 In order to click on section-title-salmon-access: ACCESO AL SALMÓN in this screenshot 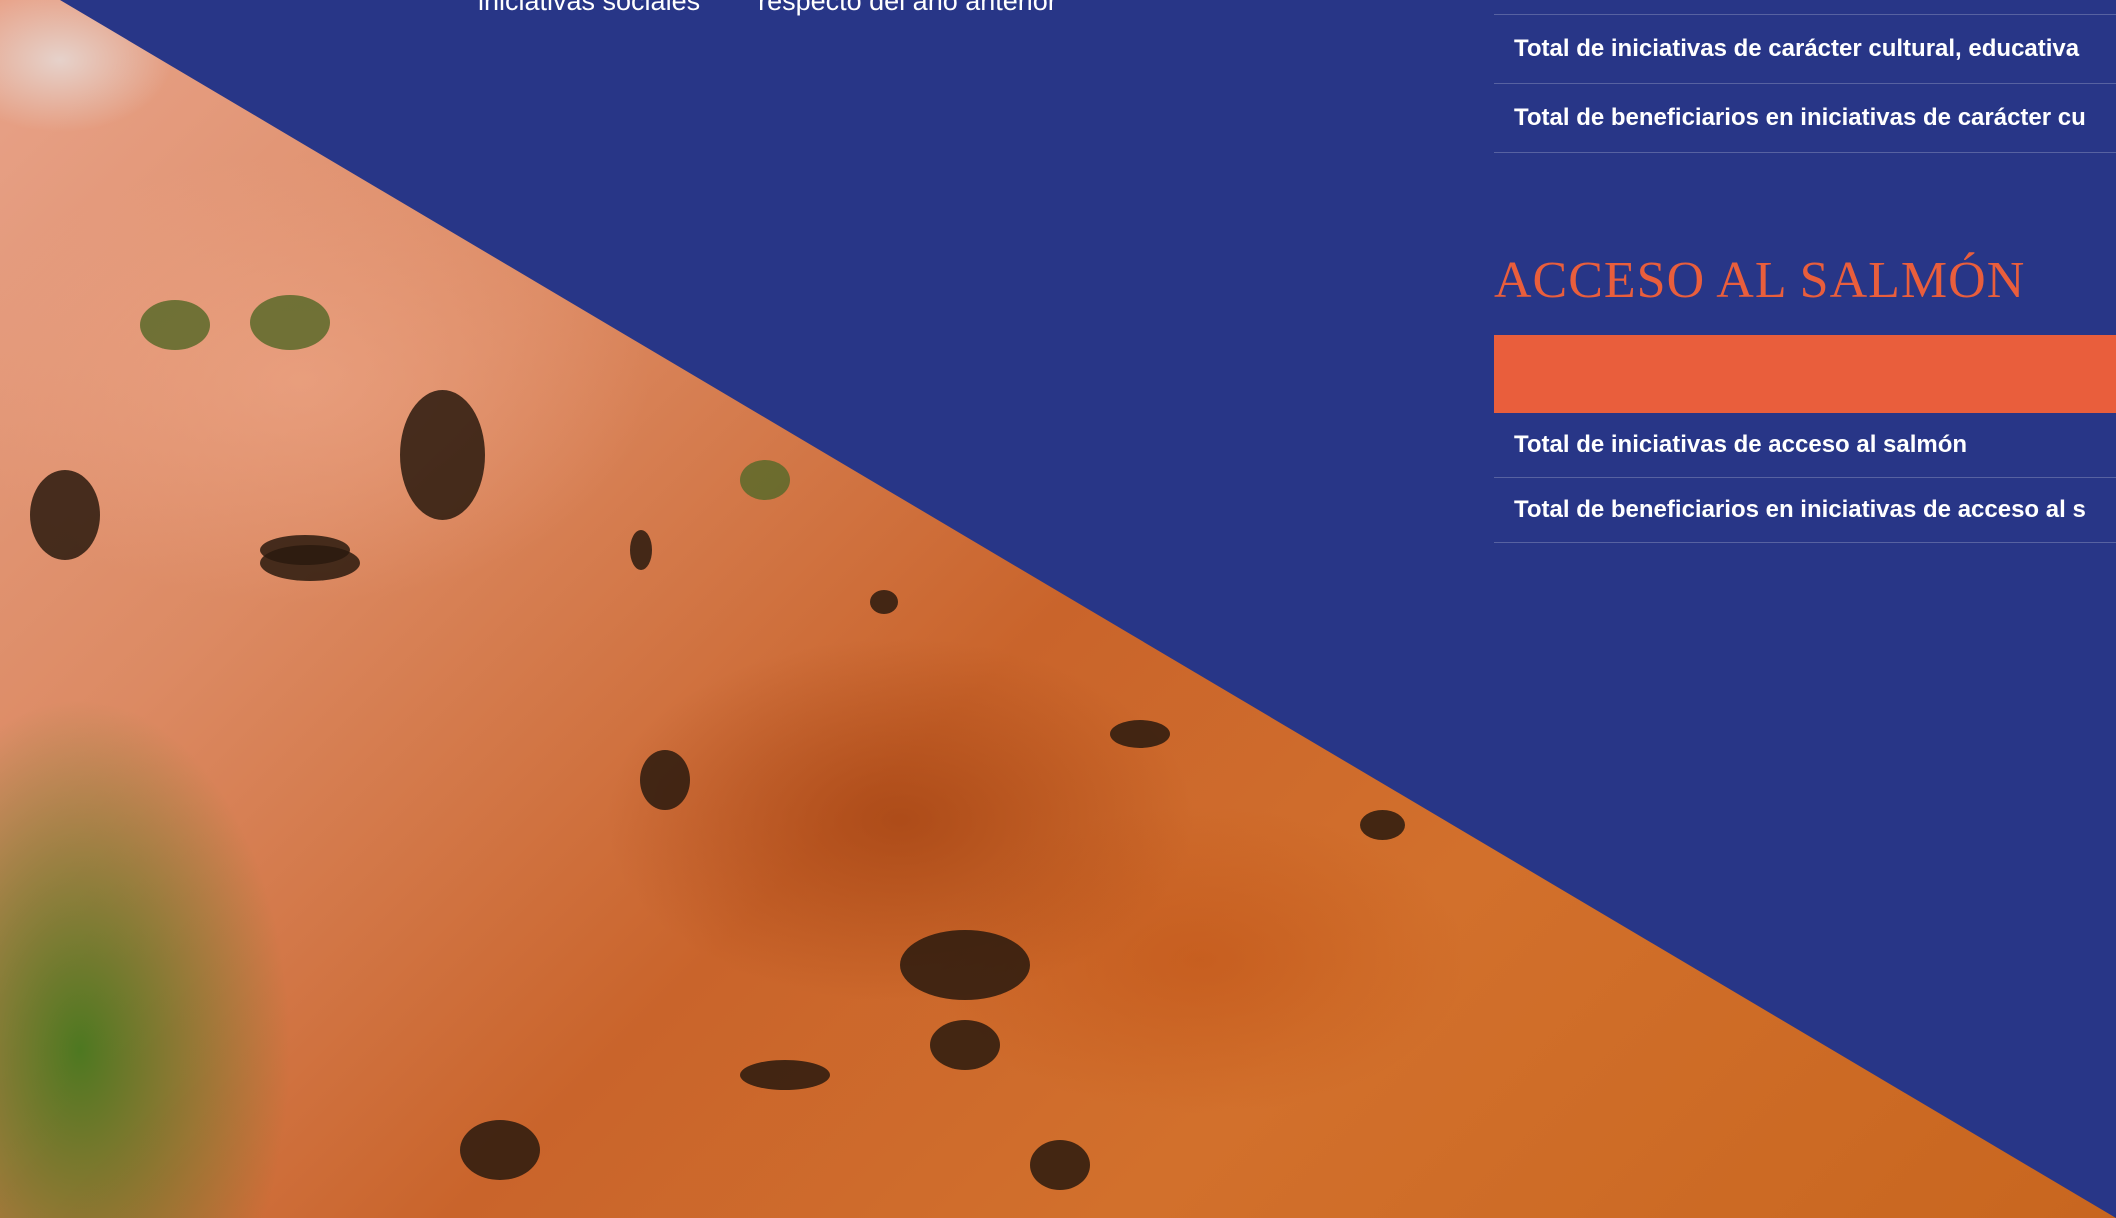, I will do `click(1760, 280)`.